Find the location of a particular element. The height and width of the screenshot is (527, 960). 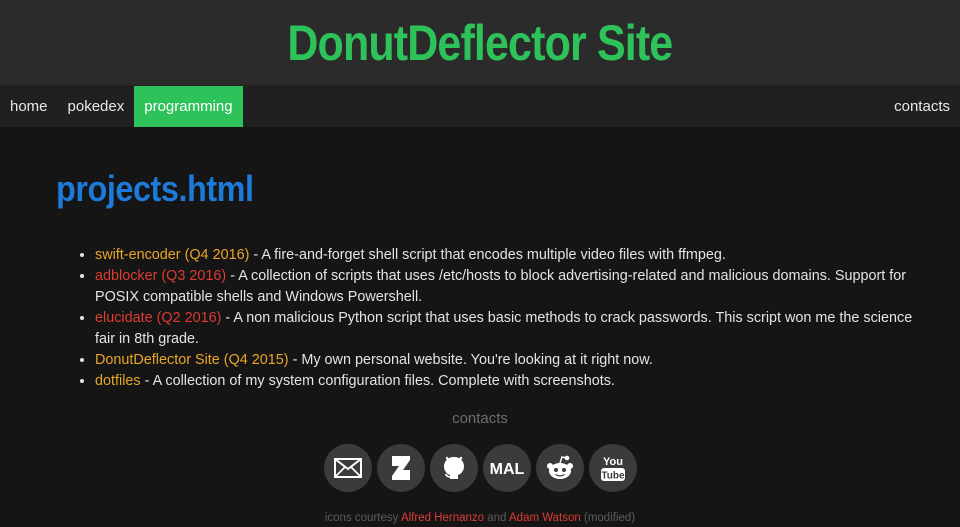

credits-prefix: icons courtesy is located at coordinates (362, 518).